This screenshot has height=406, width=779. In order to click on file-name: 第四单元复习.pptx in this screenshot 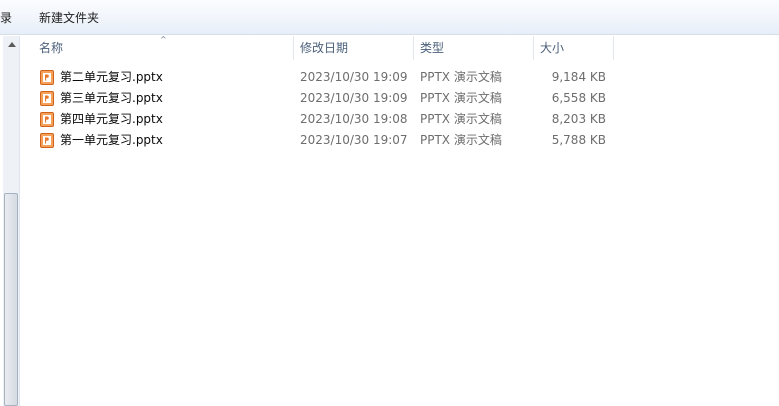, I will do `click(111, 119)`.